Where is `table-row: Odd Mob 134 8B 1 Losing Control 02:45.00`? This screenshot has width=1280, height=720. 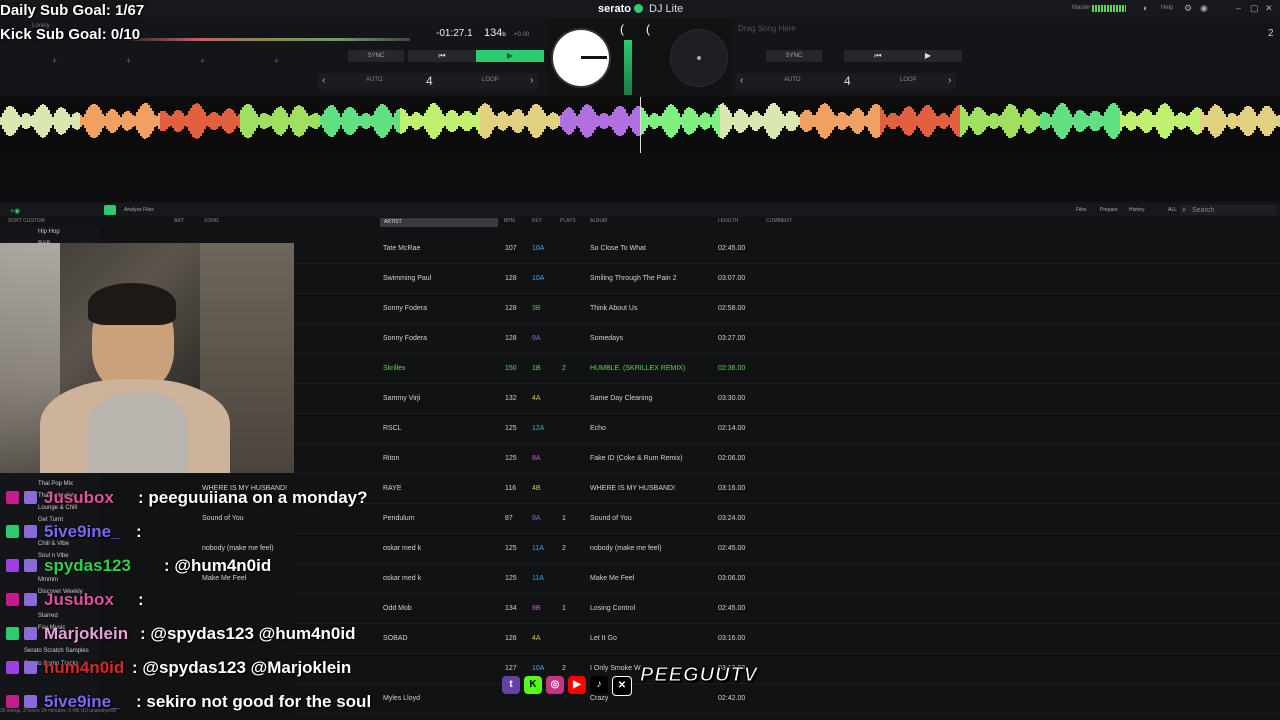
table-row: Odd Mob 134 8B 1 Losing Control 02:45.00 is located at coordinates (787, 609).